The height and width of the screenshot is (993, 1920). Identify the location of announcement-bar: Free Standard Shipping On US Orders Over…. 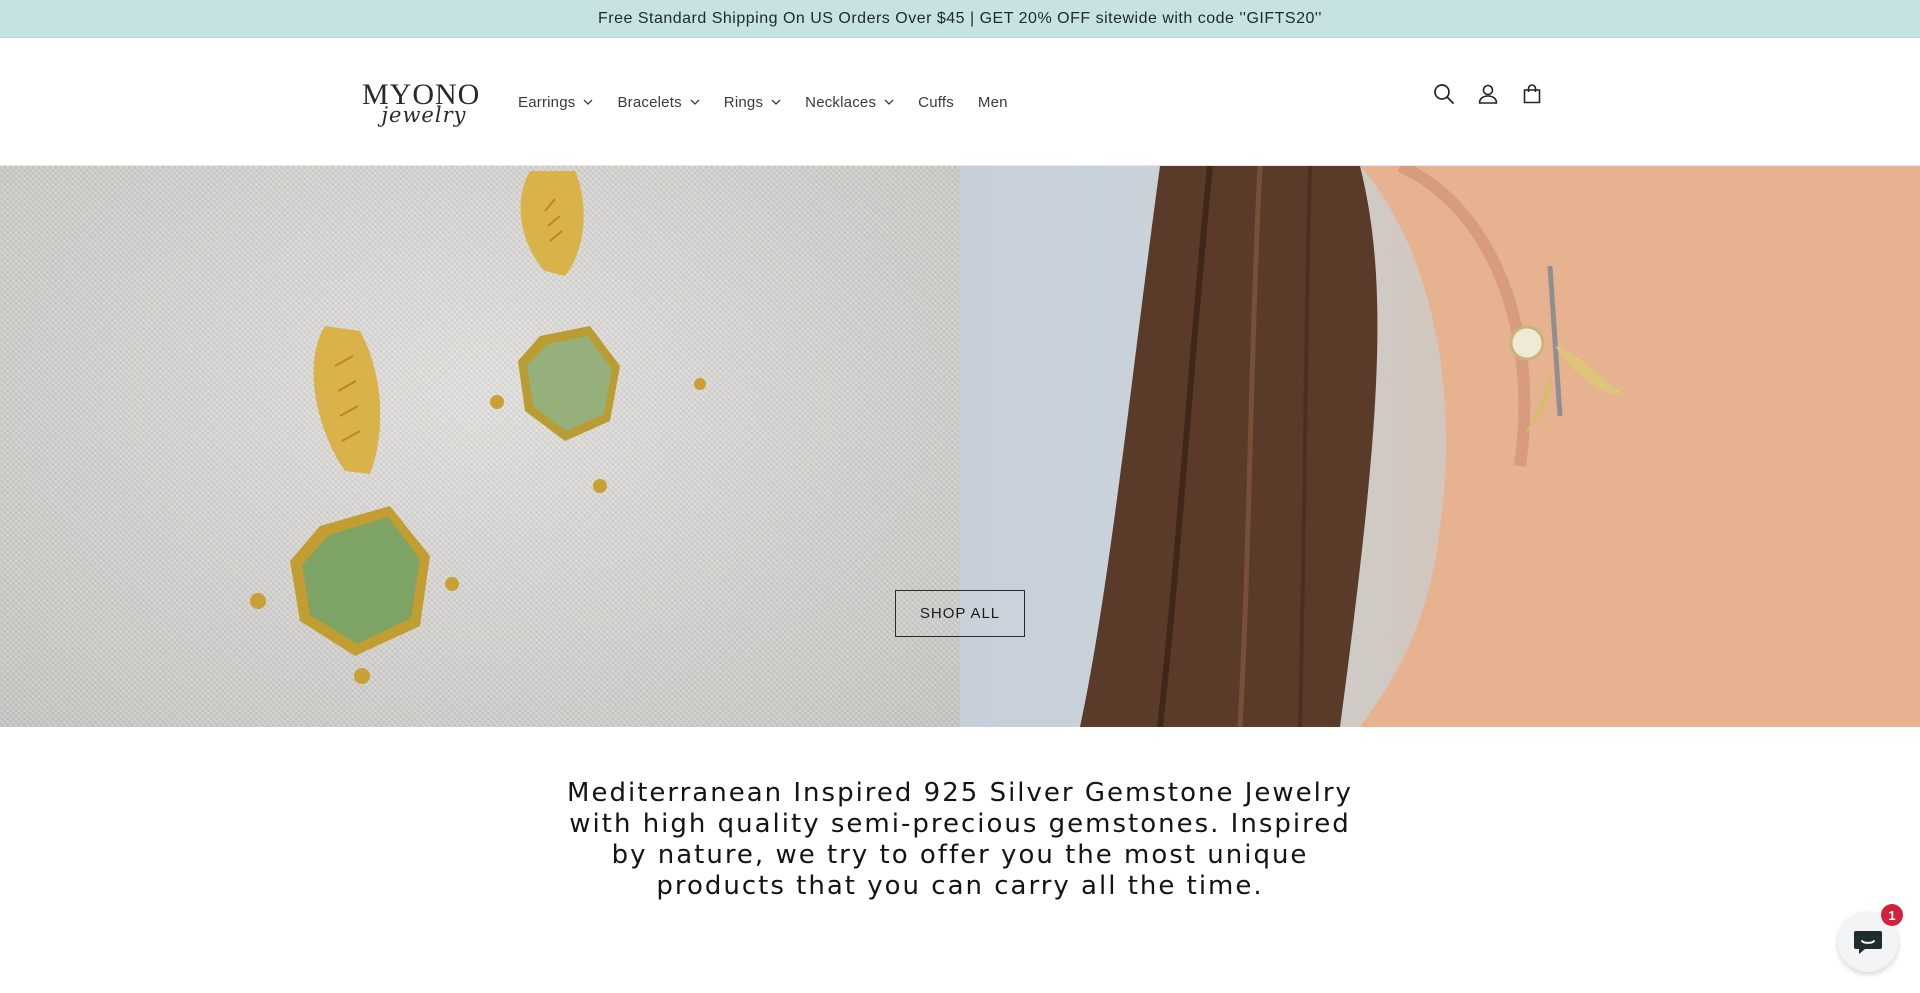
(960, 19).